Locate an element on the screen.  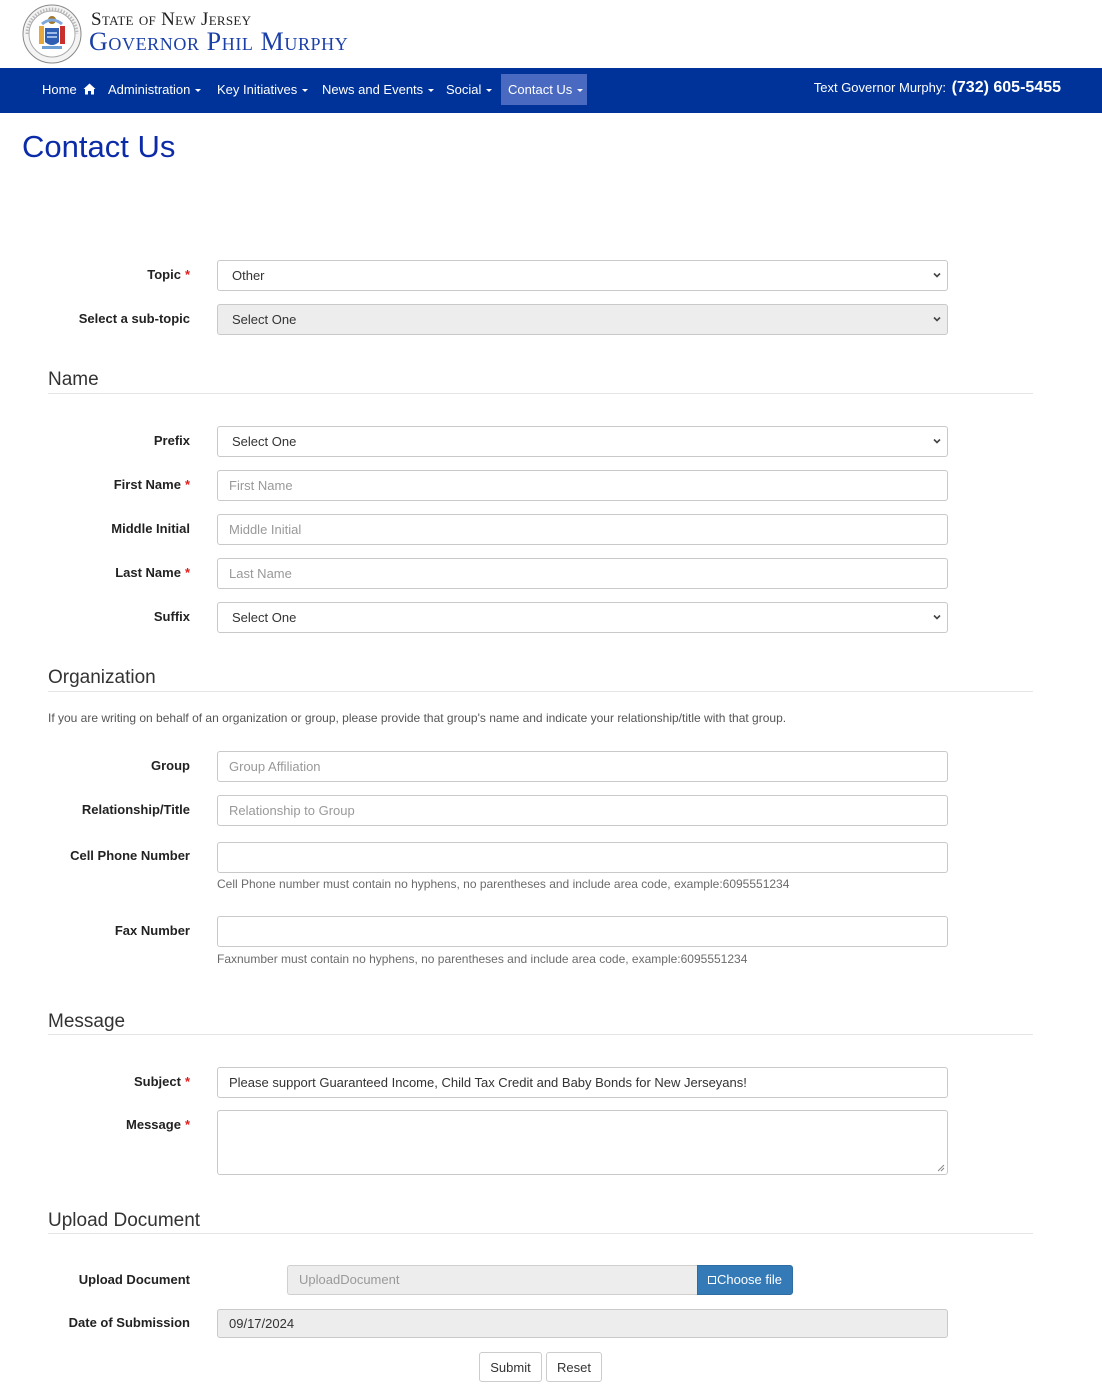
subject-label-text: Subject is located at coordinates (157, 1081).